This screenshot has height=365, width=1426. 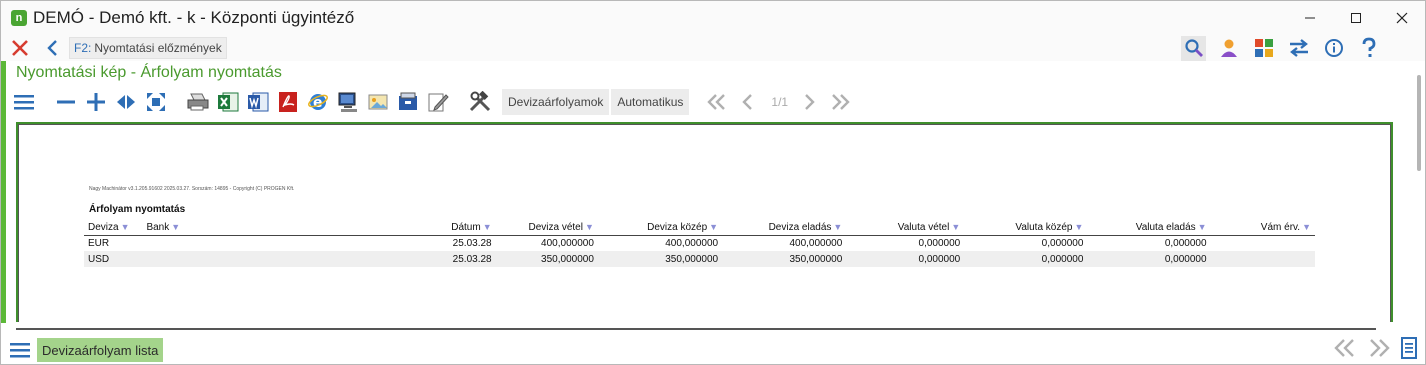 What do you see at coordinates (348, 102) in the screenshot?
I see `send-screen-button` at bounding box center [348, 102].